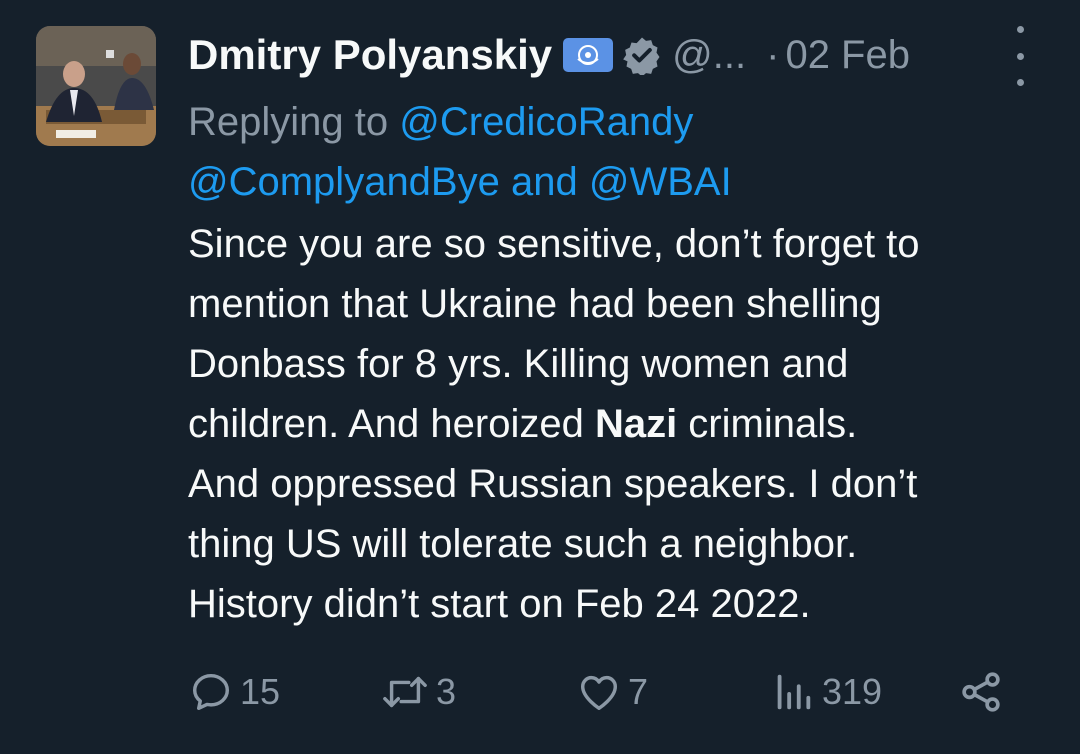 This screenshot has width=1080, height=754. I want to click on tweet-text-segment: criminals., so click(767, 424).